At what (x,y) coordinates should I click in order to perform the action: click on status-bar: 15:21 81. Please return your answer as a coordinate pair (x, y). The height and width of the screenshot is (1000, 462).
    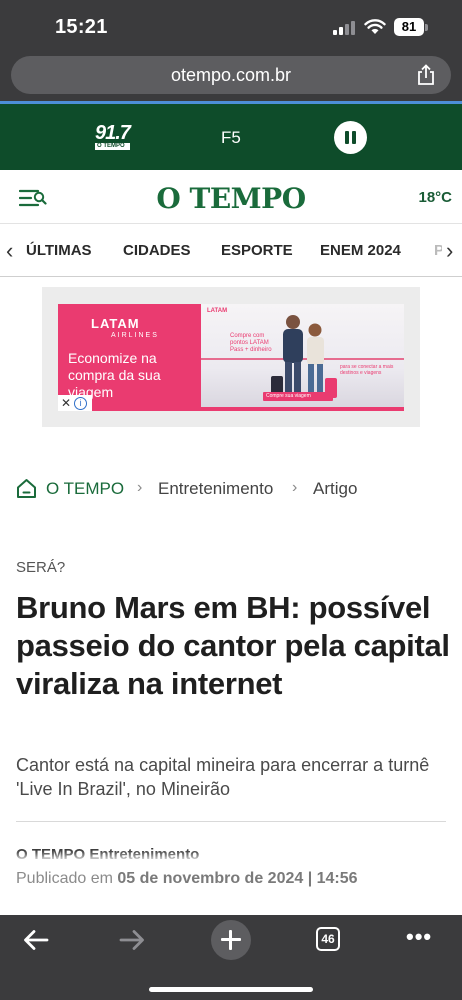
    Looking at the image, I should click on (231, 26).